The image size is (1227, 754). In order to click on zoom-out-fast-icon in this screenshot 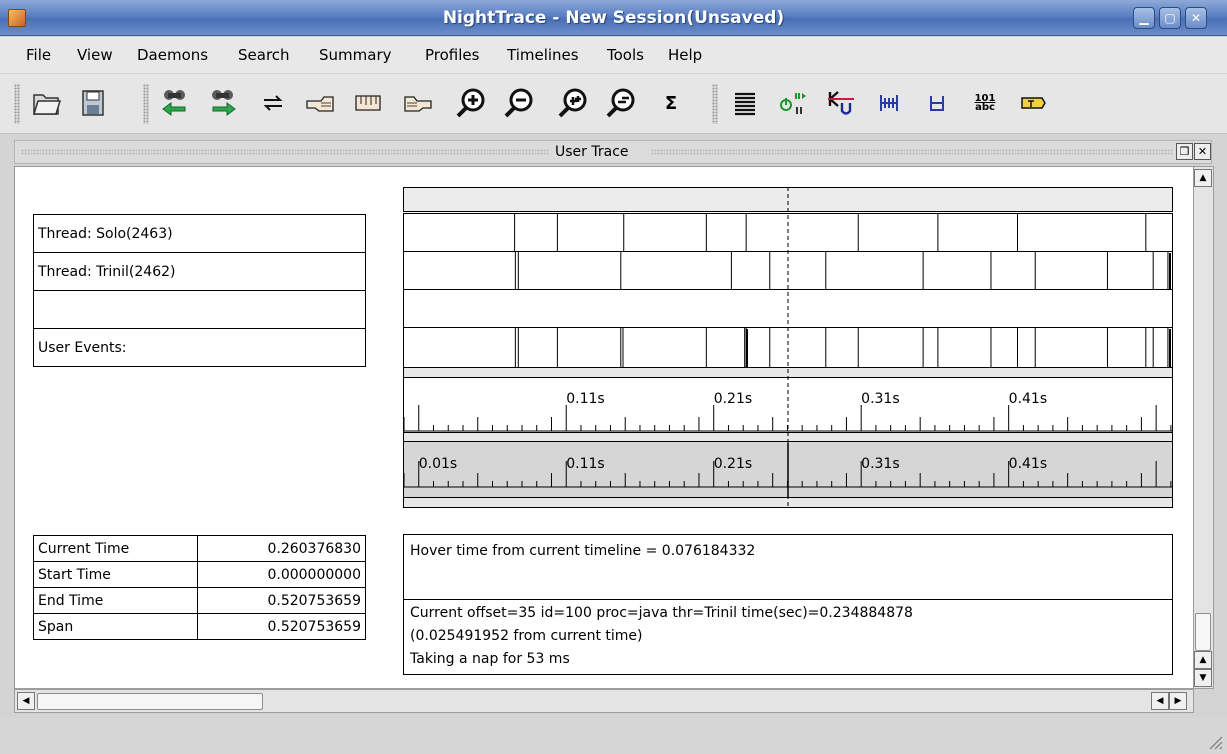, I will do `click(620, 103)`.